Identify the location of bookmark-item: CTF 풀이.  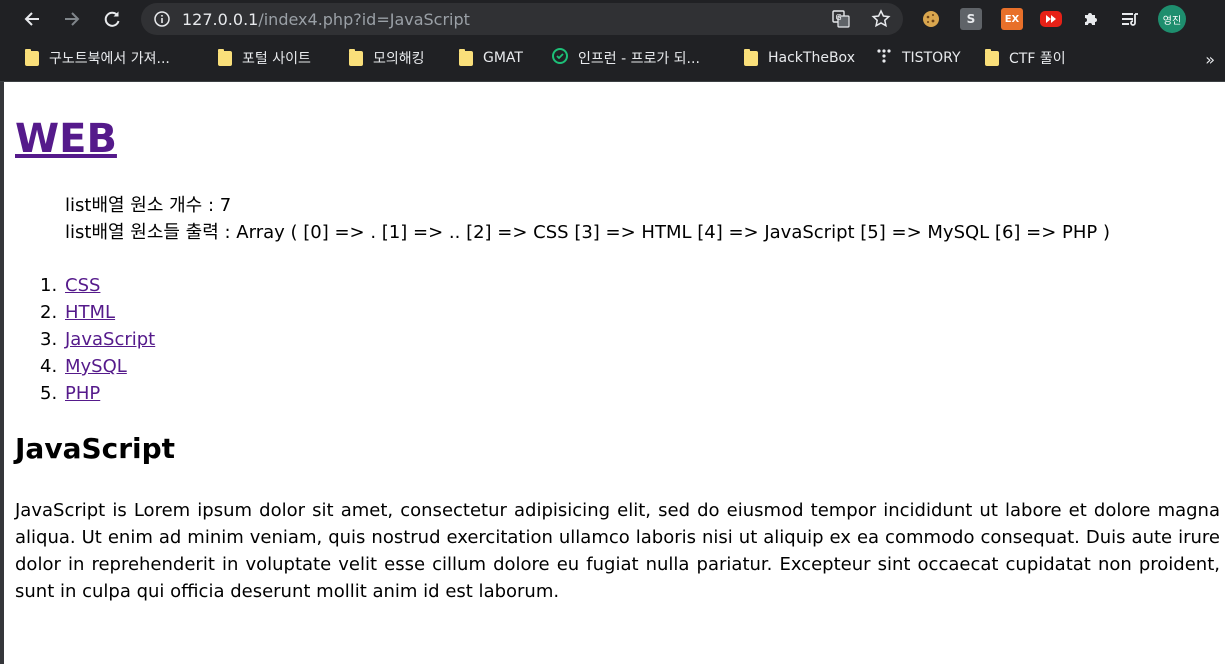
(1025, 58).